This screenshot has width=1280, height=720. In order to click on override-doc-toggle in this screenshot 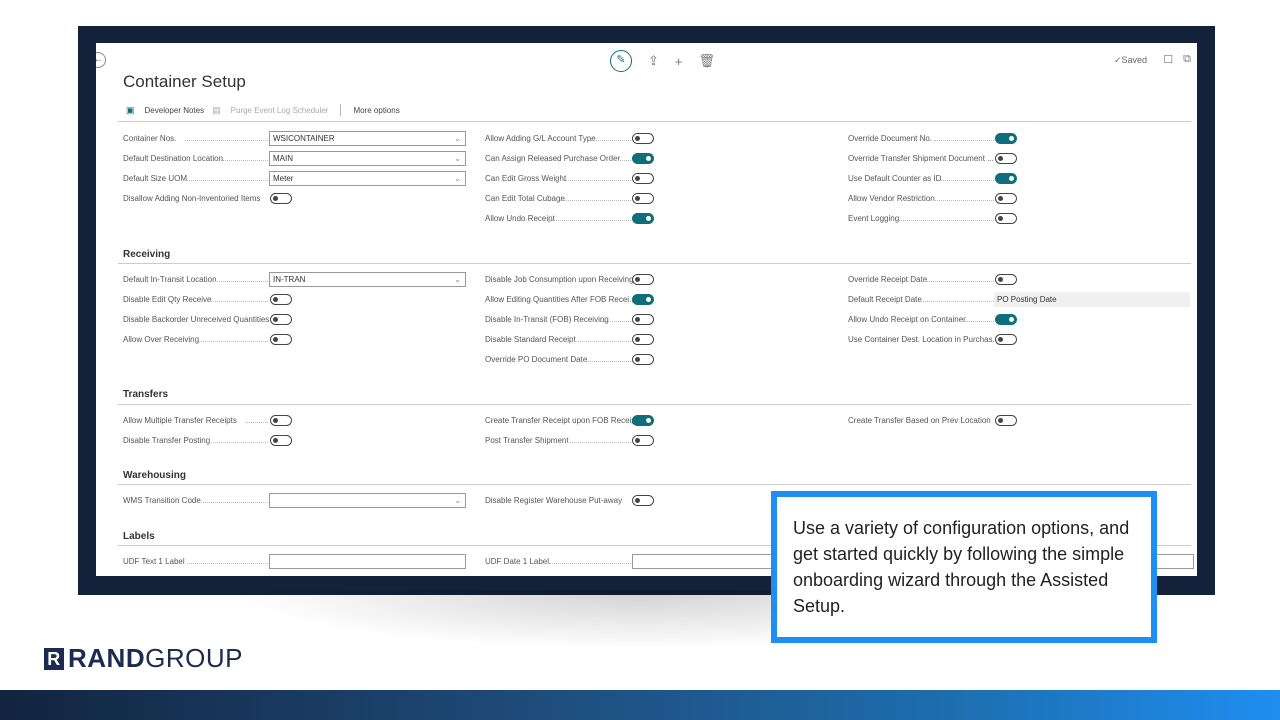, I will do `click(1006, 138)`.